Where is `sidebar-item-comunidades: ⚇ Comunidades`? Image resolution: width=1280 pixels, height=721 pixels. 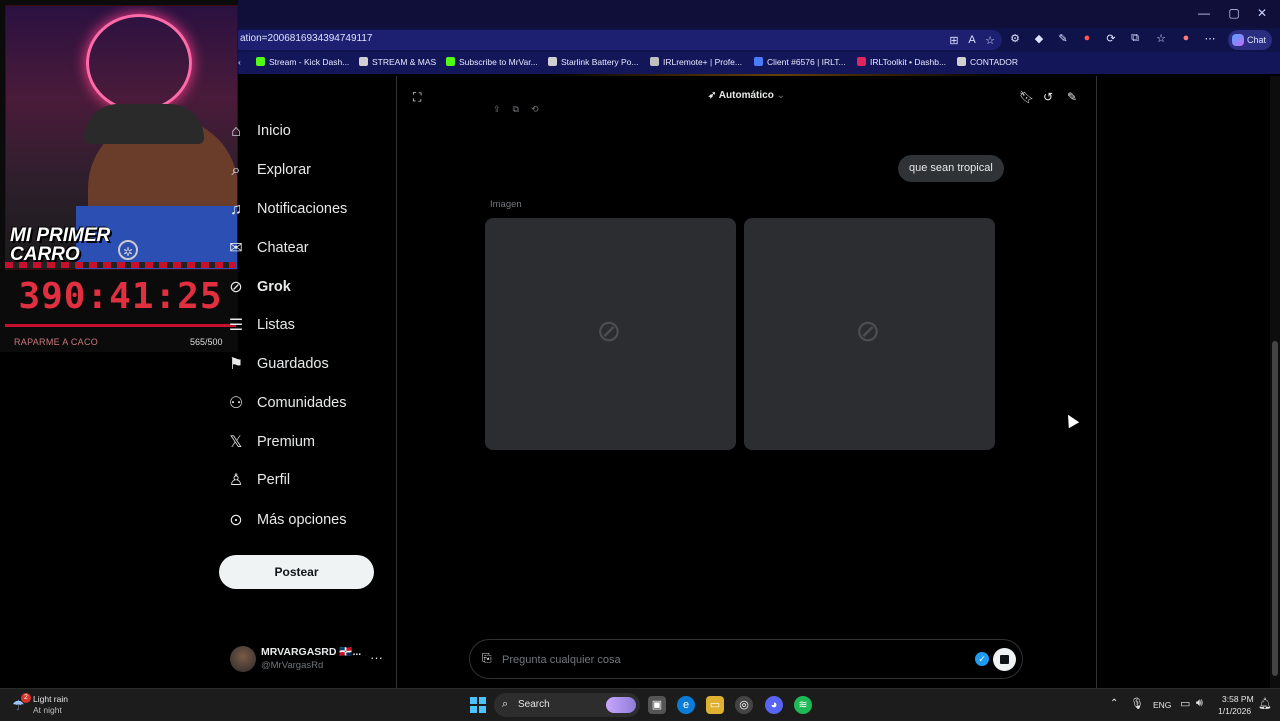 sidebar-item-comunidades: ⚇ Comunidades is located at coordinates (311, 405).